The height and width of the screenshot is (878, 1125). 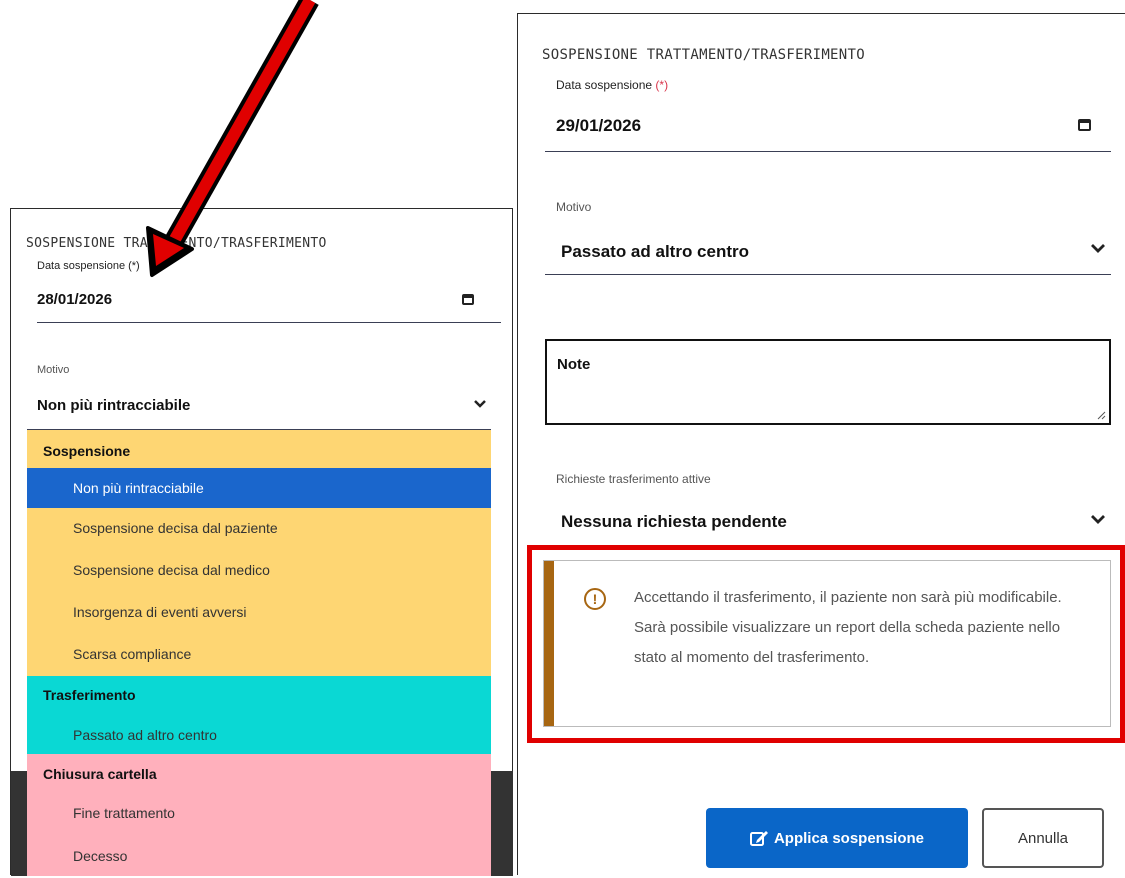 What do you see at coordinates (259, 734) in the screenshot?
I see `option-passato-altro-centro: Passato ad altro centro` at bounding box center [259, 734].